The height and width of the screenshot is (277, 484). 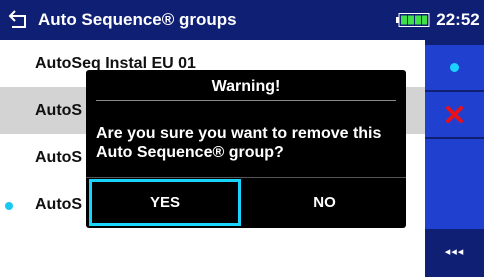 What do you see at coordinates (19, 19) in the screenshot?
I see `back-arrow-icon` at bounding box center [19, 19].